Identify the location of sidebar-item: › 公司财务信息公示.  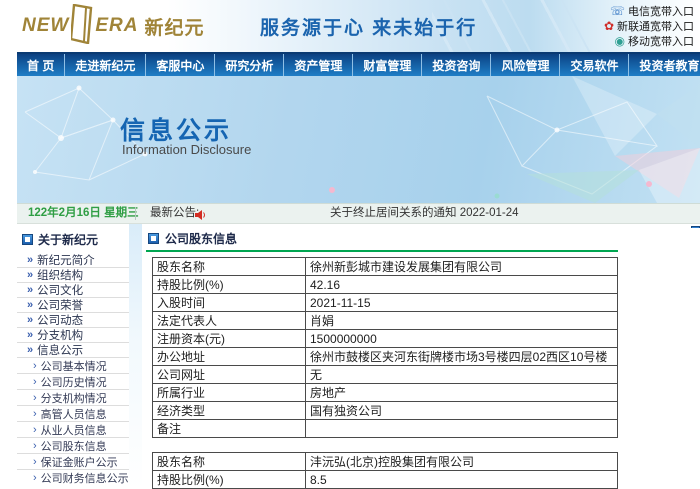
(73, 477).